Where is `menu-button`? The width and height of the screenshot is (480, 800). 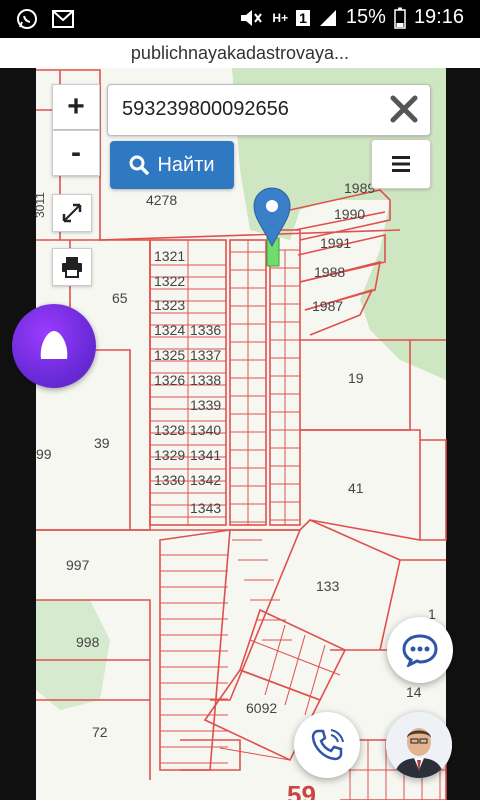
menu-button is located at coordinates (401, 164).